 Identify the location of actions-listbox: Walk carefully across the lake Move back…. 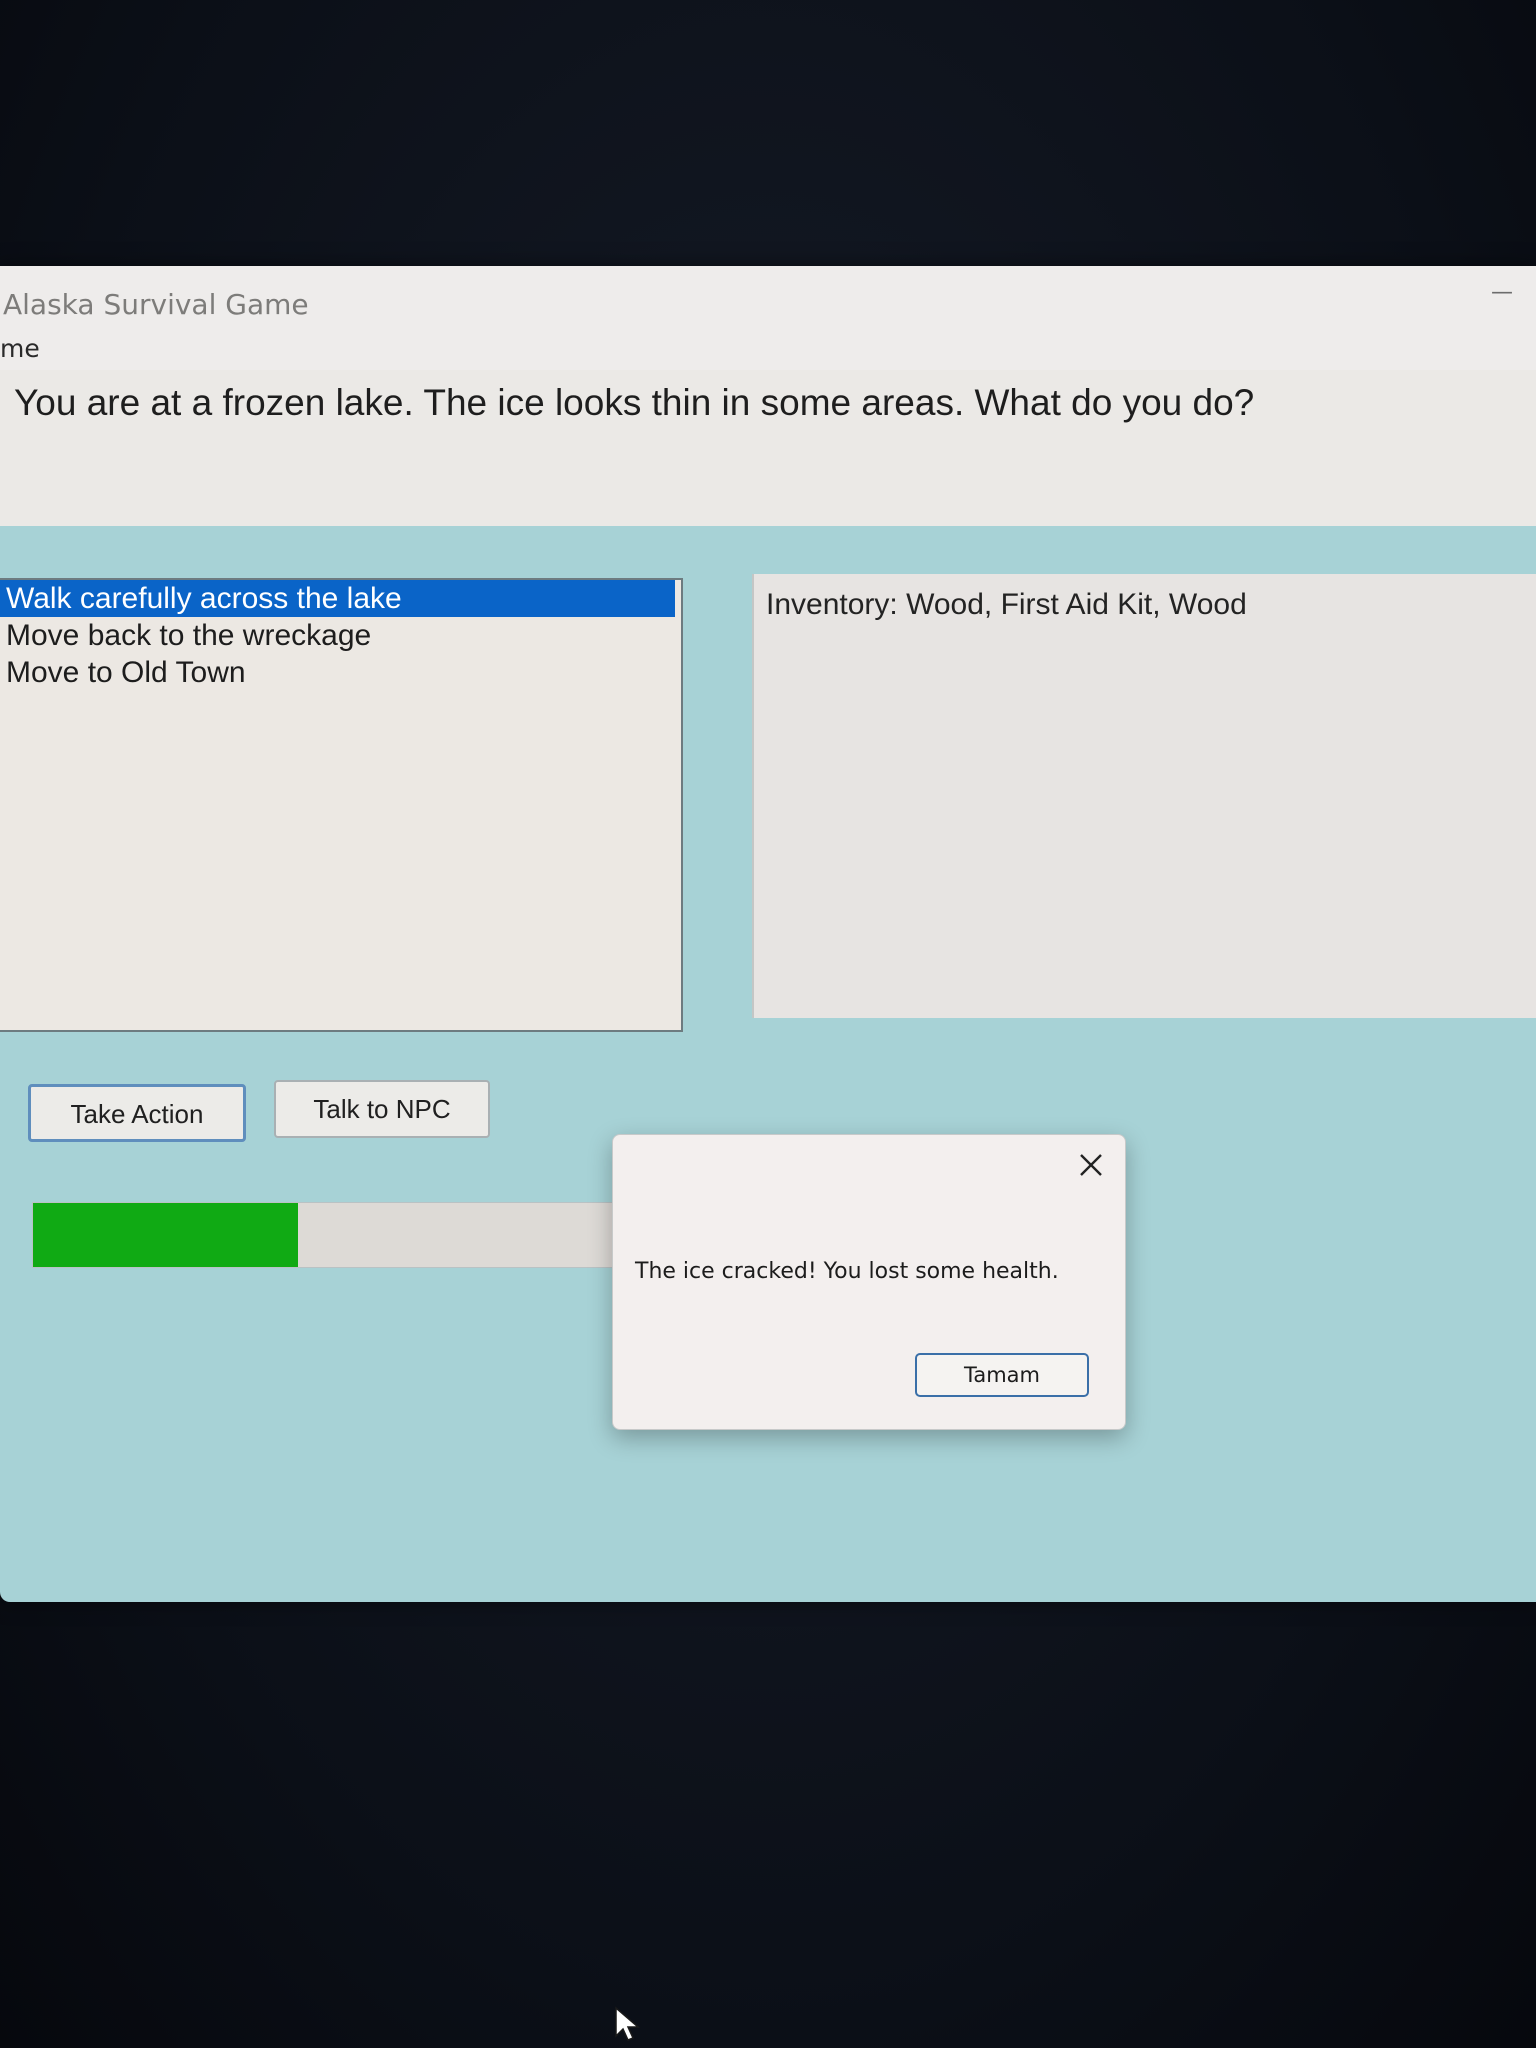
(341, 805).